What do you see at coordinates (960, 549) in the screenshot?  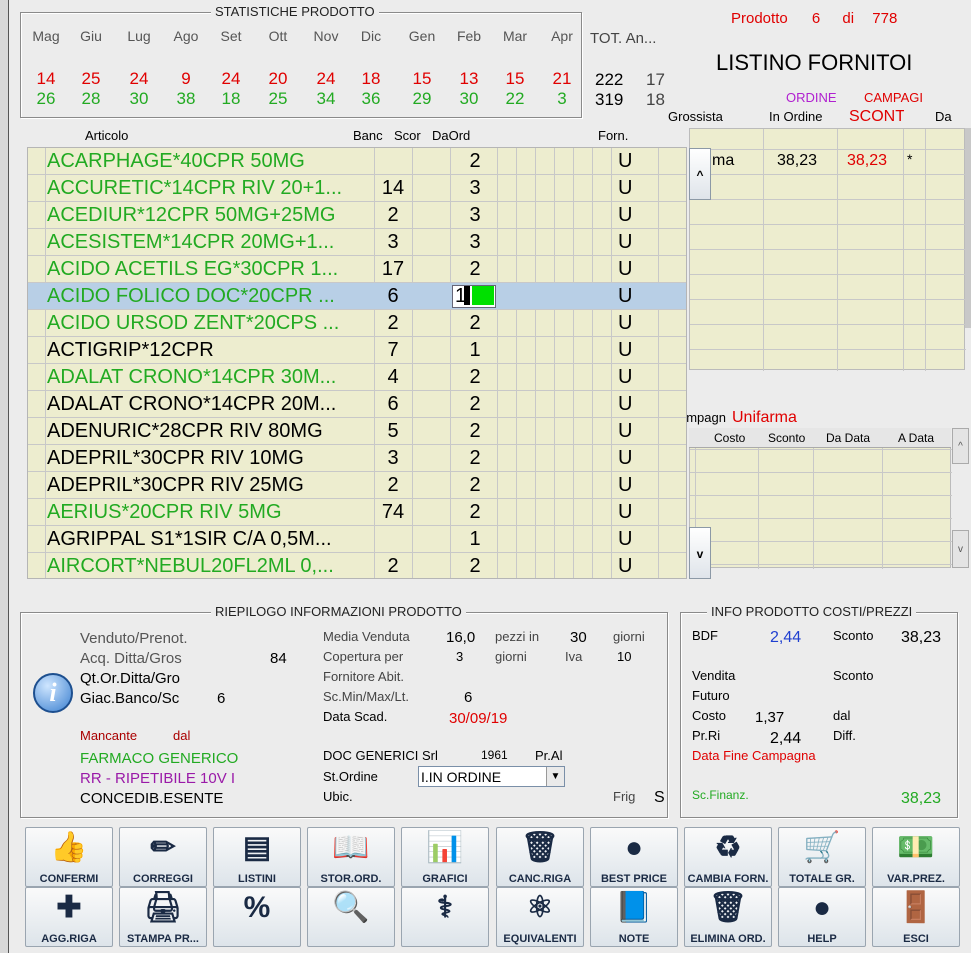 I see `campaign-scroll-down: v` at bounding box center [960, 549].